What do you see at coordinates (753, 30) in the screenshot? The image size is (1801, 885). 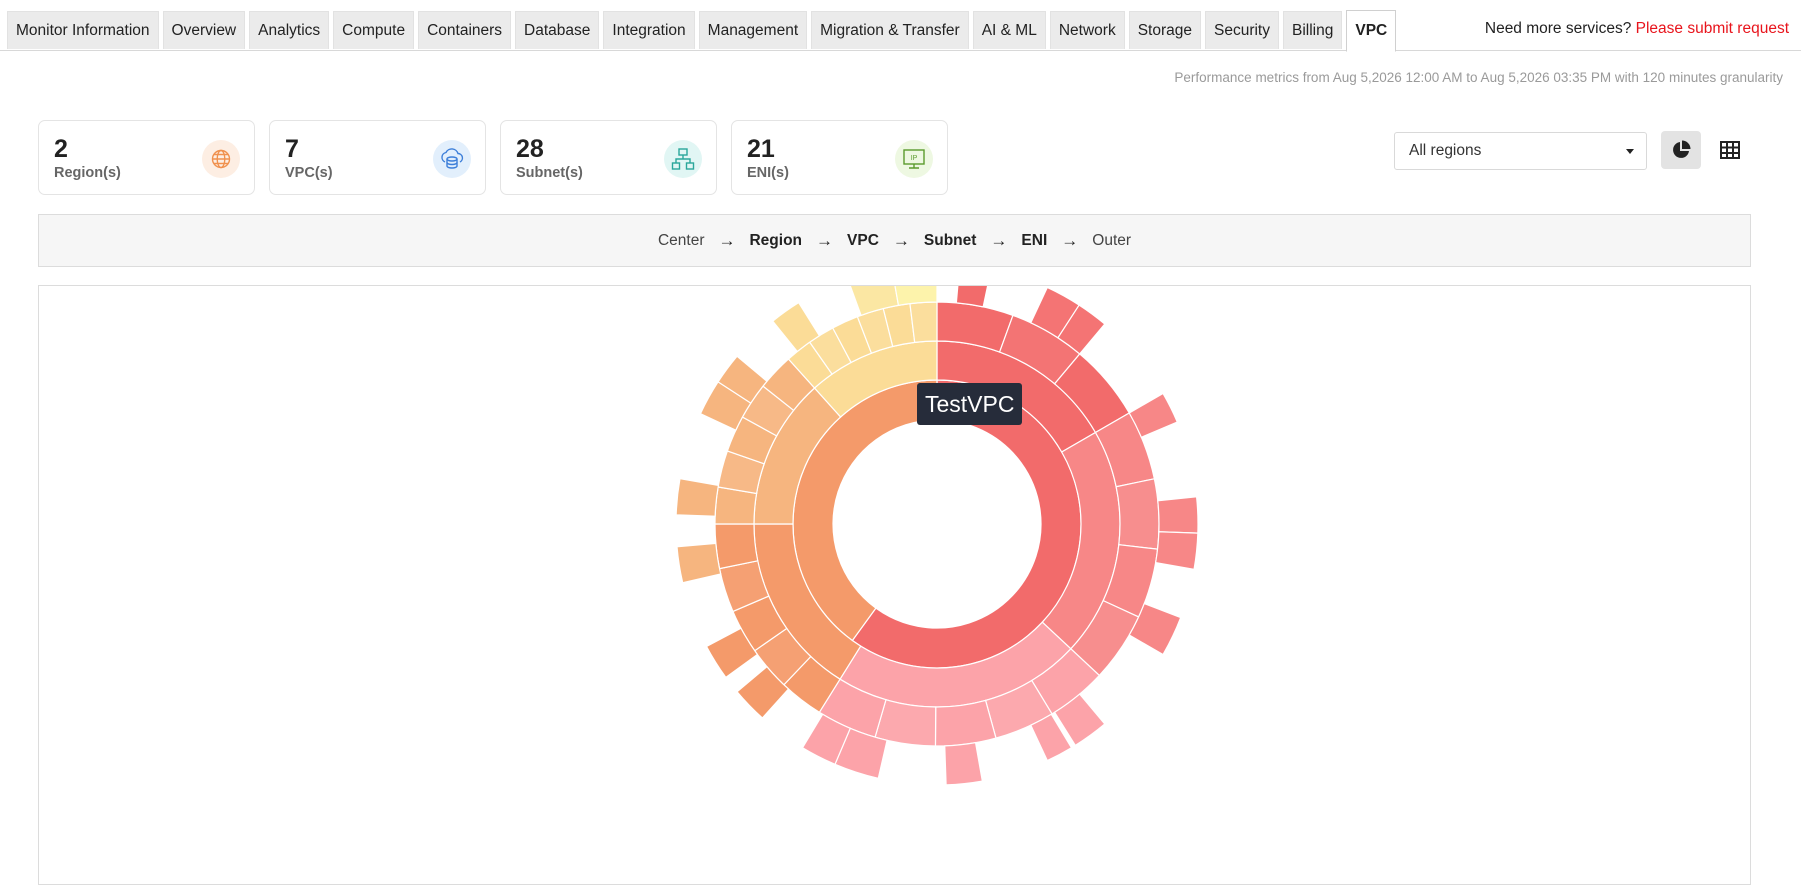 I see `tab-management: Management` at bounding box center [753, 30].